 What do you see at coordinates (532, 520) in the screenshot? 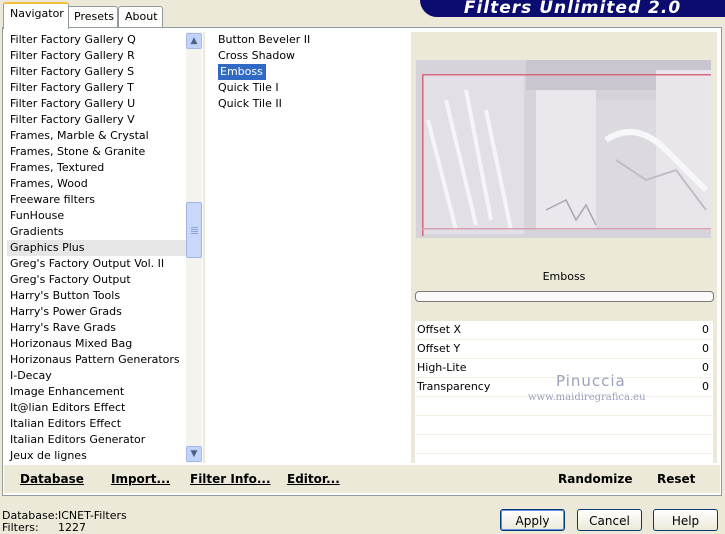
I see `apply-button: Apply` at bounding box center [532, 520].